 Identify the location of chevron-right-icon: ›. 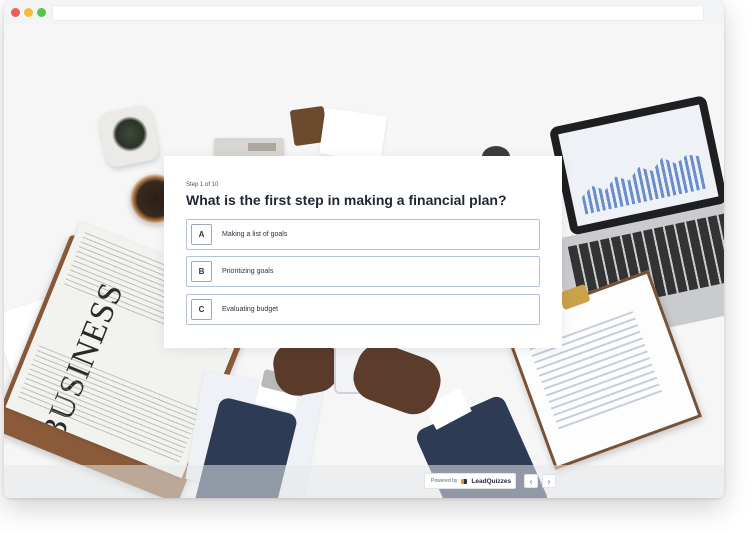
(549, 481).